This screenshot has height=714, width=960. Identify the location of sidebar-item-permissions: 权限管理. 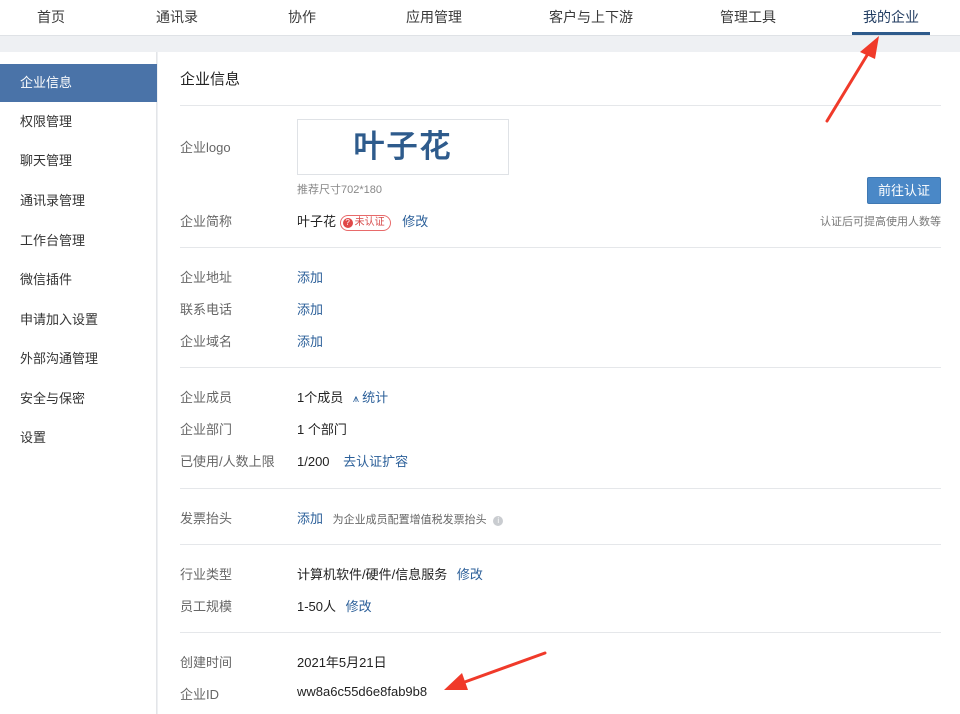
(78, 122).